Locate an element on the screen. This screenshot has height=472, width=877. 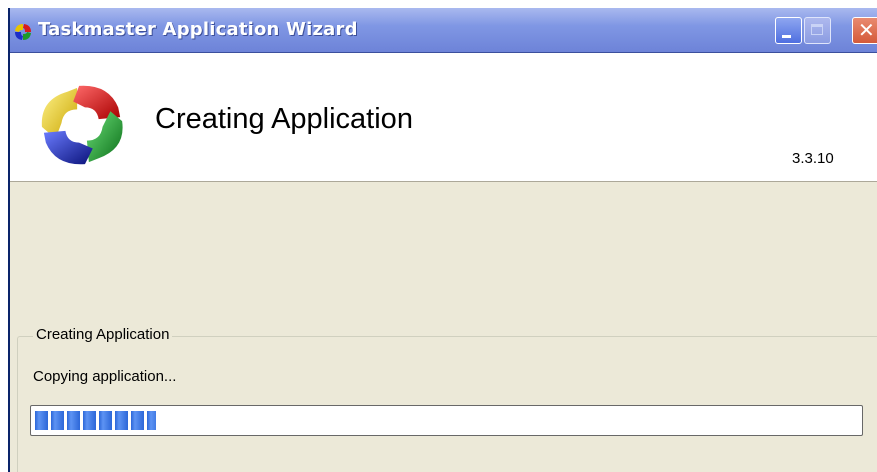
progress-bar is located at coordinates (446, 420).